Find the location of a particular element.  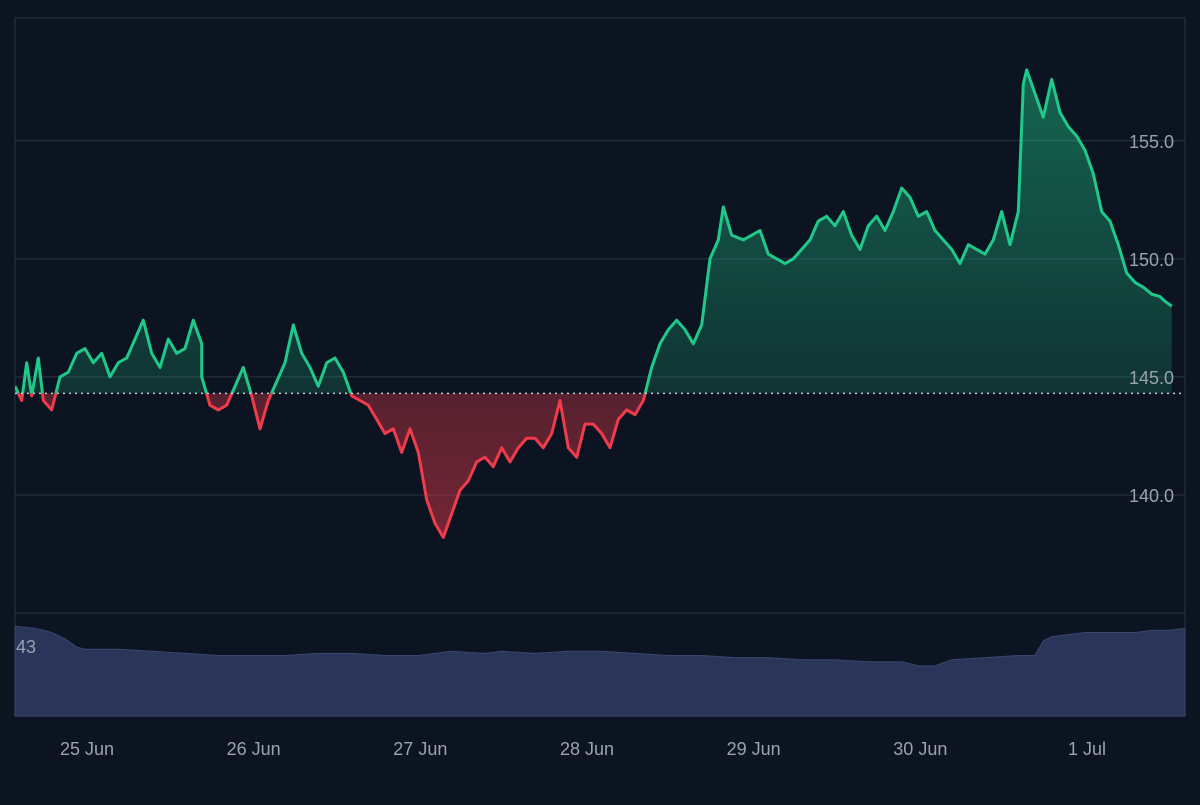

x-tick-label: 26 Jun is located at coordinates (254, 749).